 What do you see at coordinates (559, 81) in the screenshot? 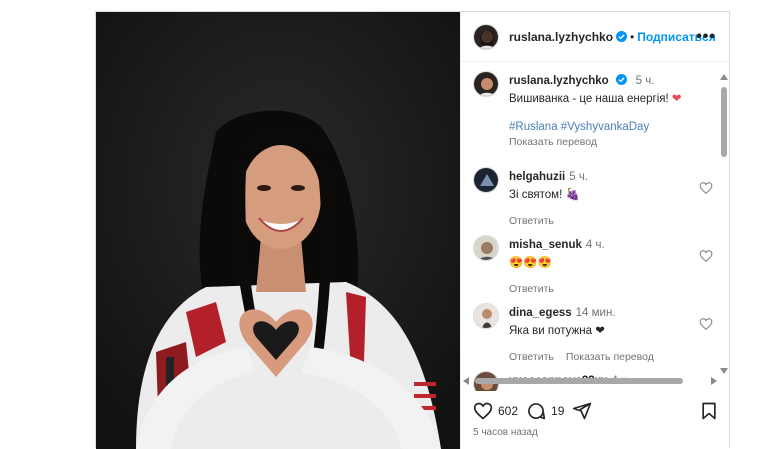
I see `caption-username: ruslana.lyzhychko` at bounding box center [559, 81].